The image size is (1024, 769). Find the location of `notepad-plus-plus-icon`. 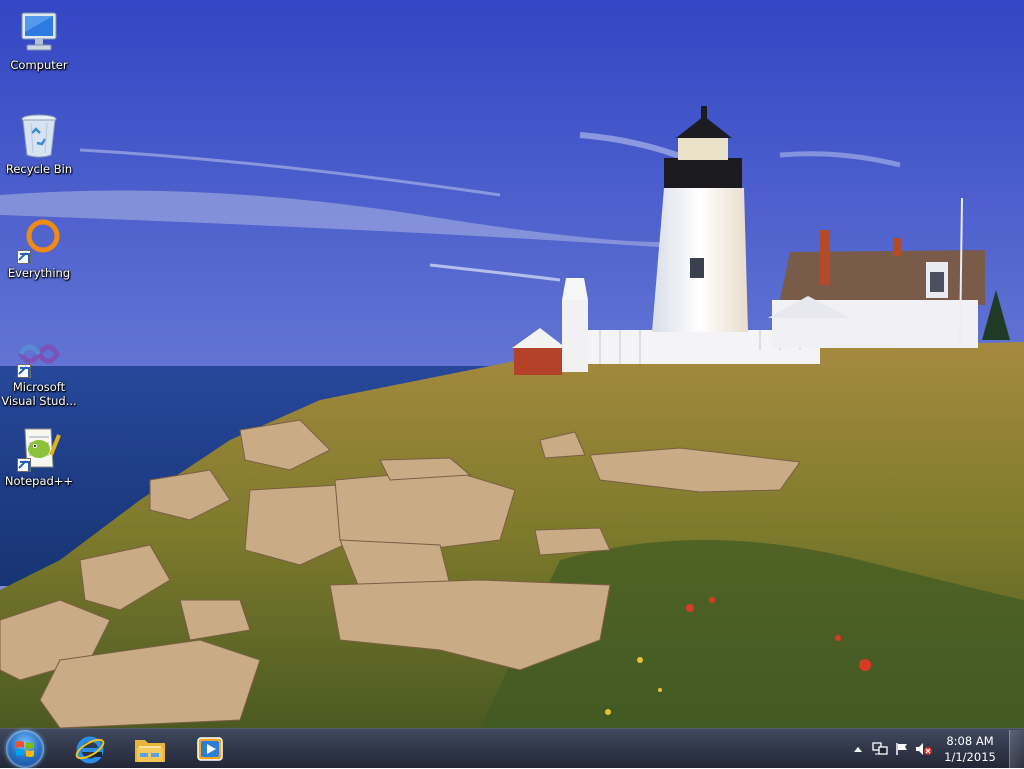

notepad-plus-plus-icon is located at coordinates (39, 448).